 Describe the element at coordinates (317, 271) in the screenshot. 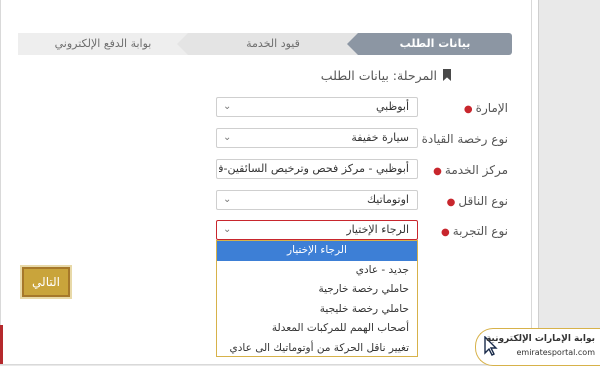

I see `dropdown-option-new-normal: جديد - عادي` at that location.